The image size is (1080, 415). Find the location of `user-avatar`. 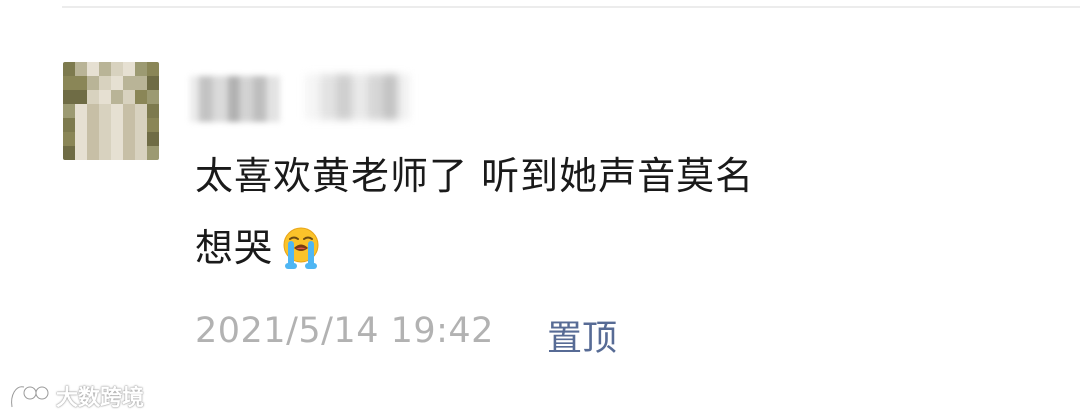

user-avatar is located at coordinates (111, 111).